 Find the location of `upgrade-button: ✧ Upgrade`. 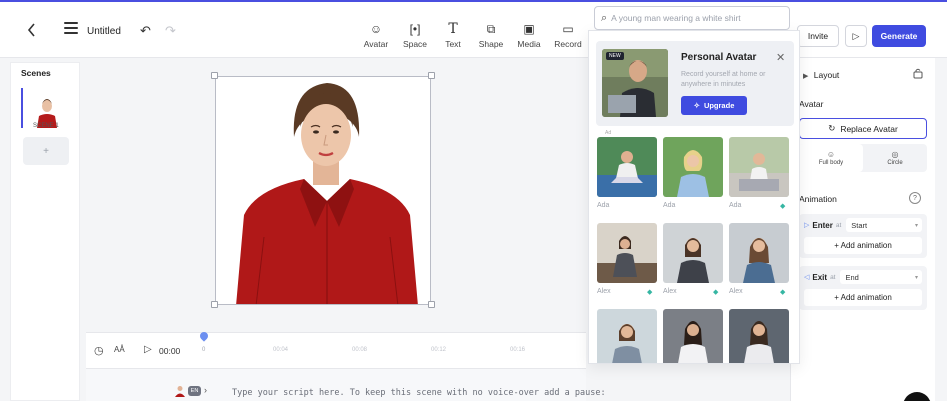

upgrade-button: ✧ Upgrade is located at coordinates (714, 105).